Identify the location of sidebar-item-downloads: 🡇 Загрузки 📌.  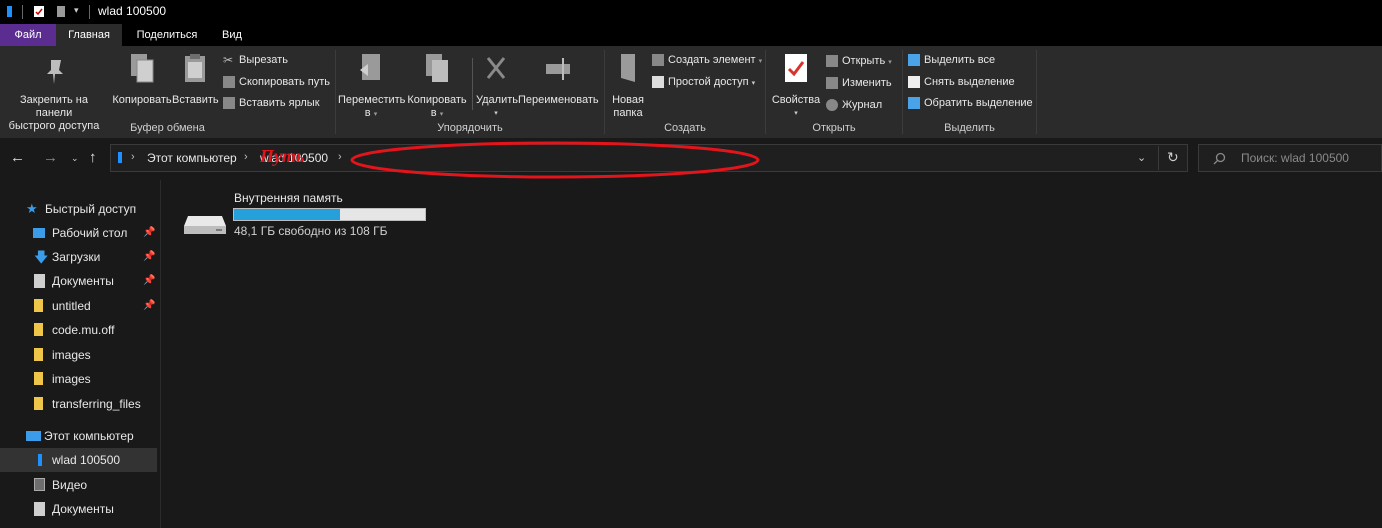
(78, 257).